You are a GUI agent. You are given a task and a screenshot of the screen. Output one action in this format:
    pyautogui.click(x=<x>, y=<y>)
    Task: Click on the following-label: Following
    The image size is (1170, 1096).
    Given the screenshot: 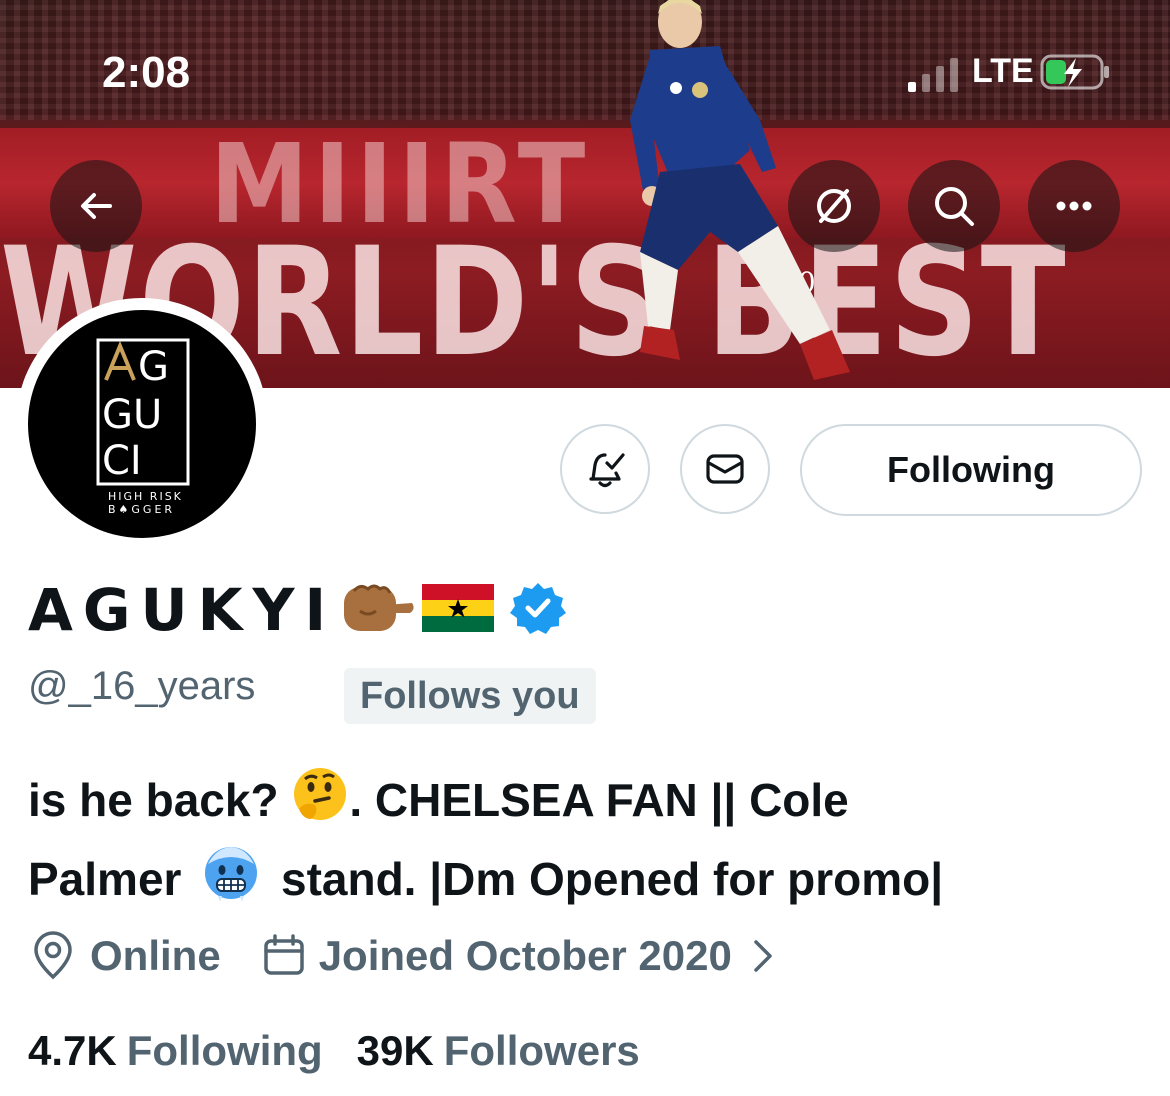 What is the action you would take?
    pyautogui.click(x=224, y=1050)
    